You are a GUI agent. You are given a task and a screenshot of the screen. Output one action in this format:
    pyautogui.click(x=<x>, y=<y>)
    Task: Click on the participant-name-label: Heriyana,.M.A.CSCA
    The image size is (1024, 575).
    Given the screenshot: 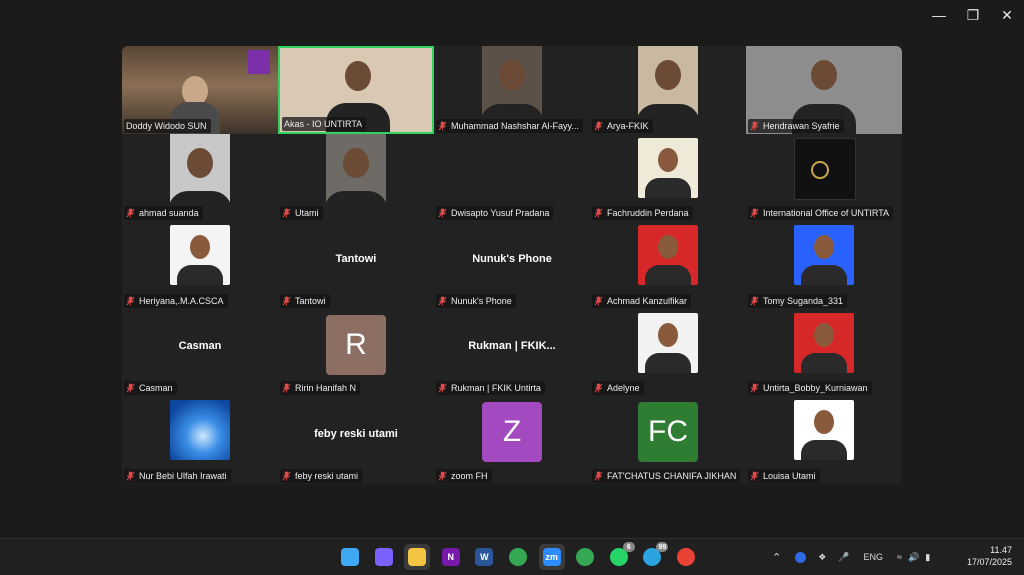 What is the action you would take?
    pyautogui.click(x=176, y=300)
    